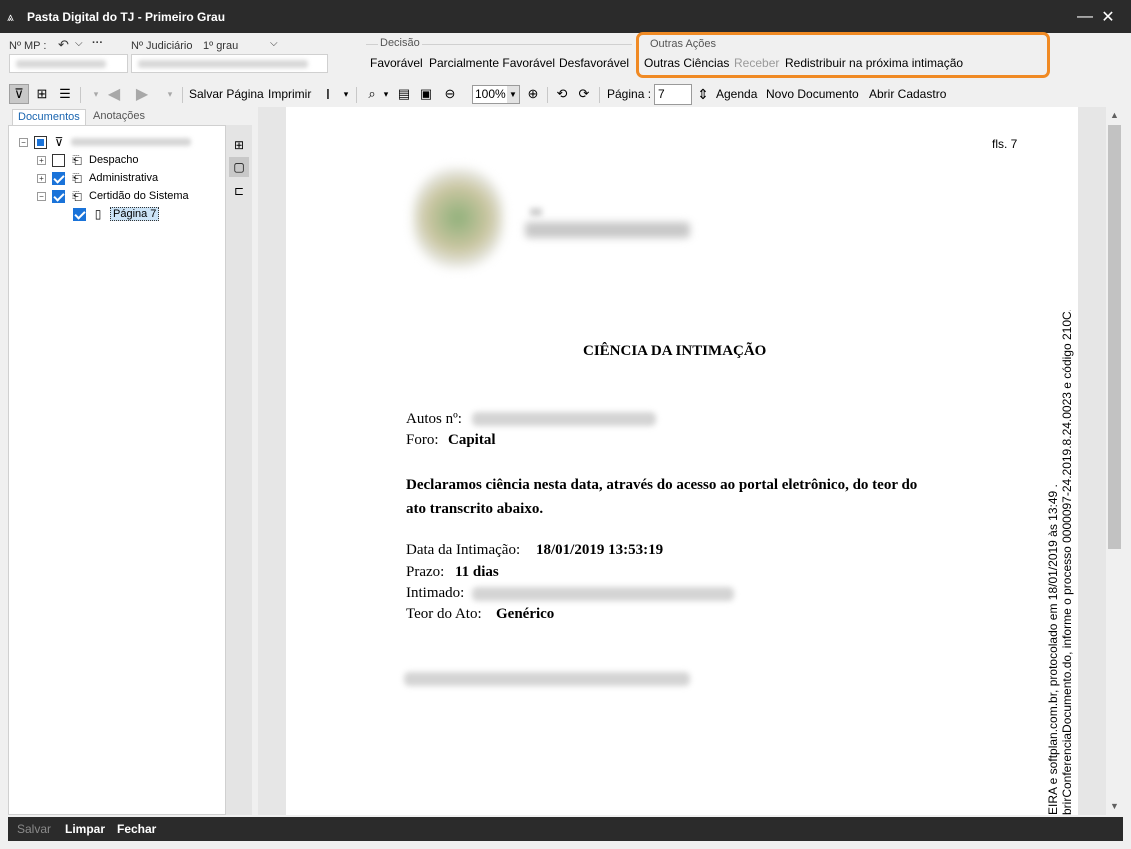 This screenshot has width=1131, height=849. I want to click on pagina-input: 7, so click(673, 94).